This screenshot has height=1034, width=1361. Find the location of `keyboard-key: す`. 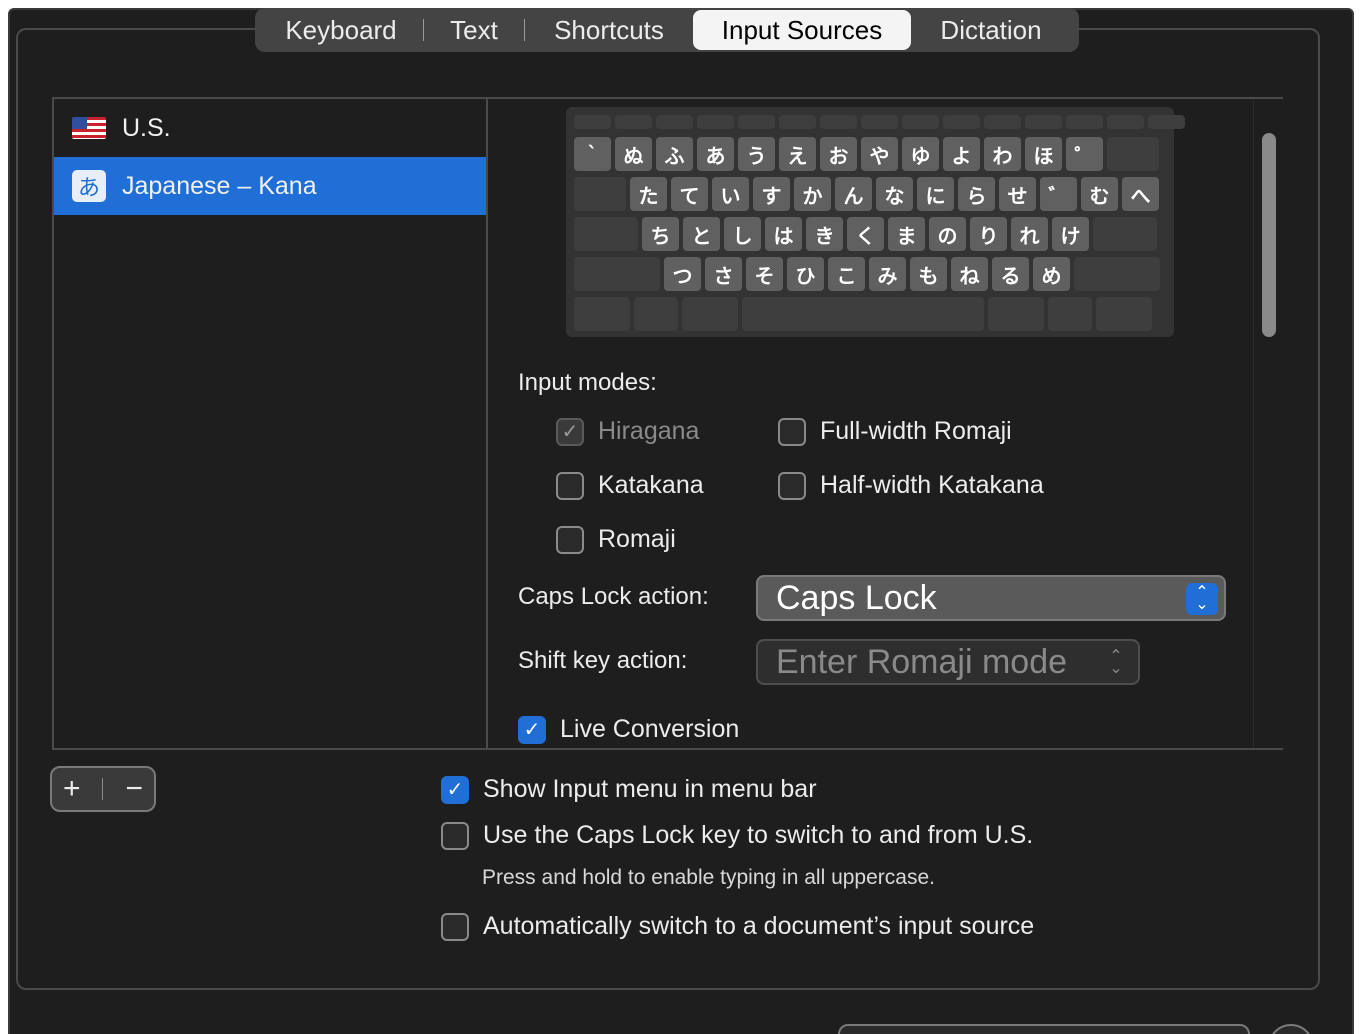

keyboard-key: す is located at coordinates (771, 194).